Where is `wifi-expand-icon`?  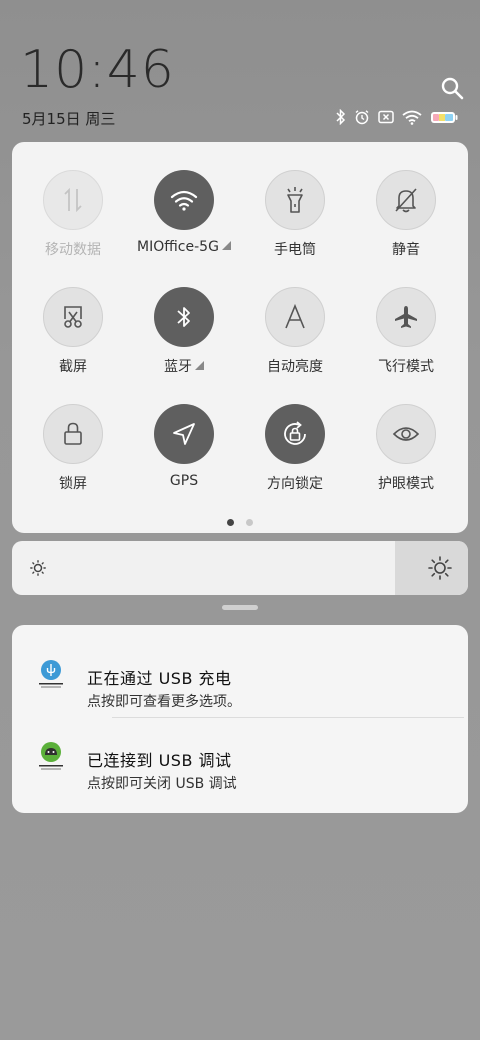
wifi-expand-icon is located at coordinates (226, 245).